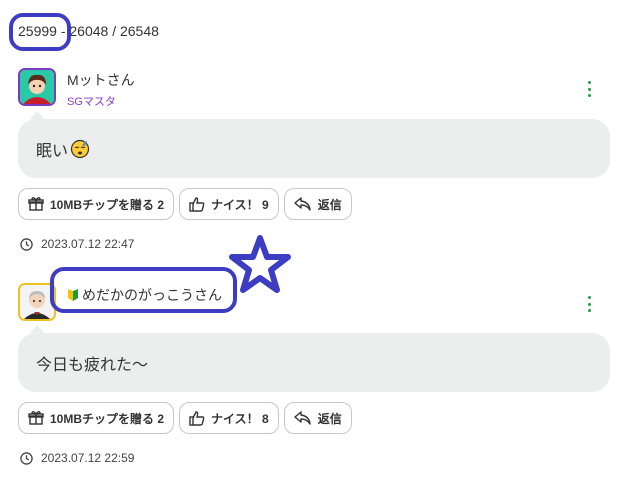  Describe the element at coordinates (91, 102) in the screenshot. I see `user-rank: SGマスタ` at that location.